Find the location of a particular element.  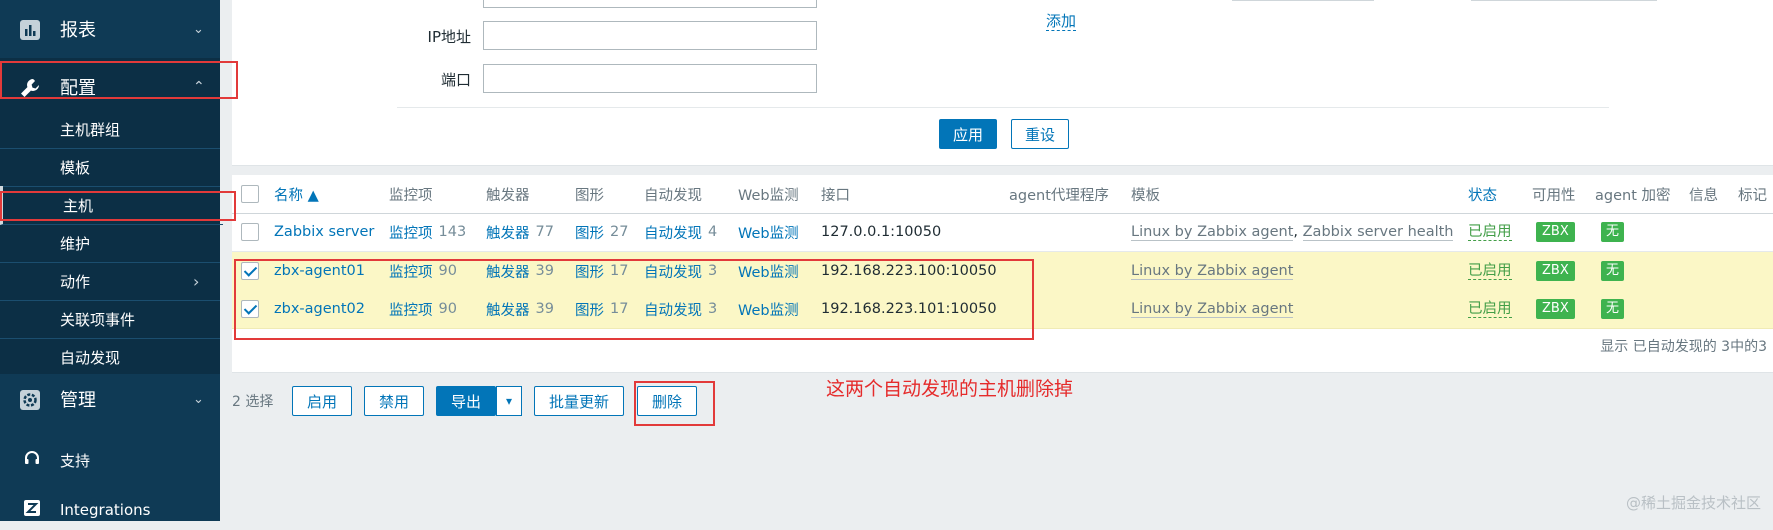

sidebar-item-maintenance: 维护 is located at coordinates (110, 243).